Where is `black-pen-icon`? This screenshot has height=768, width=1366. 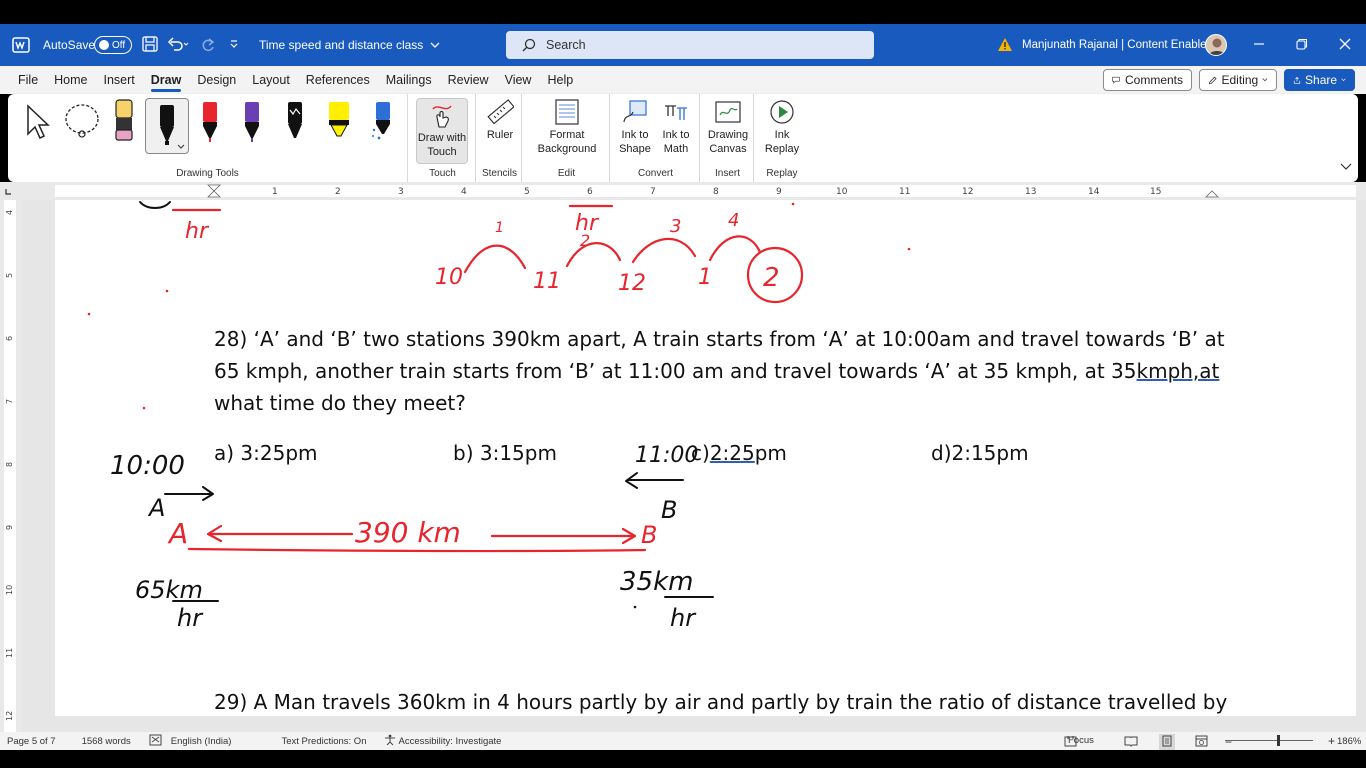
black-pen-icon is located at coordinates (167, 125).